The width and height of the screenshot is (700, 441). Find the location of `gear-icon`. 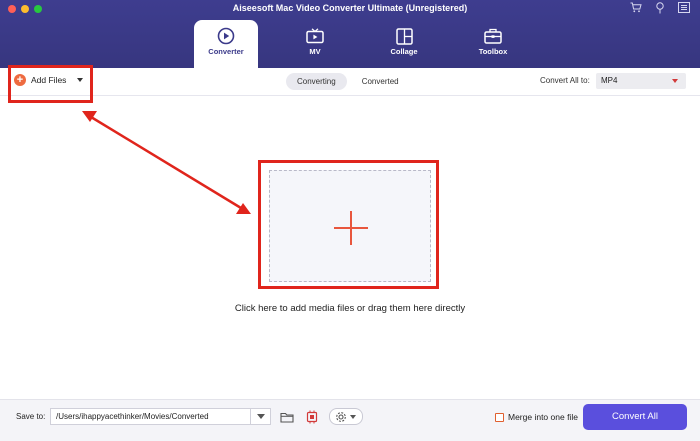

gear-icon is located at coordinates (341, 417).